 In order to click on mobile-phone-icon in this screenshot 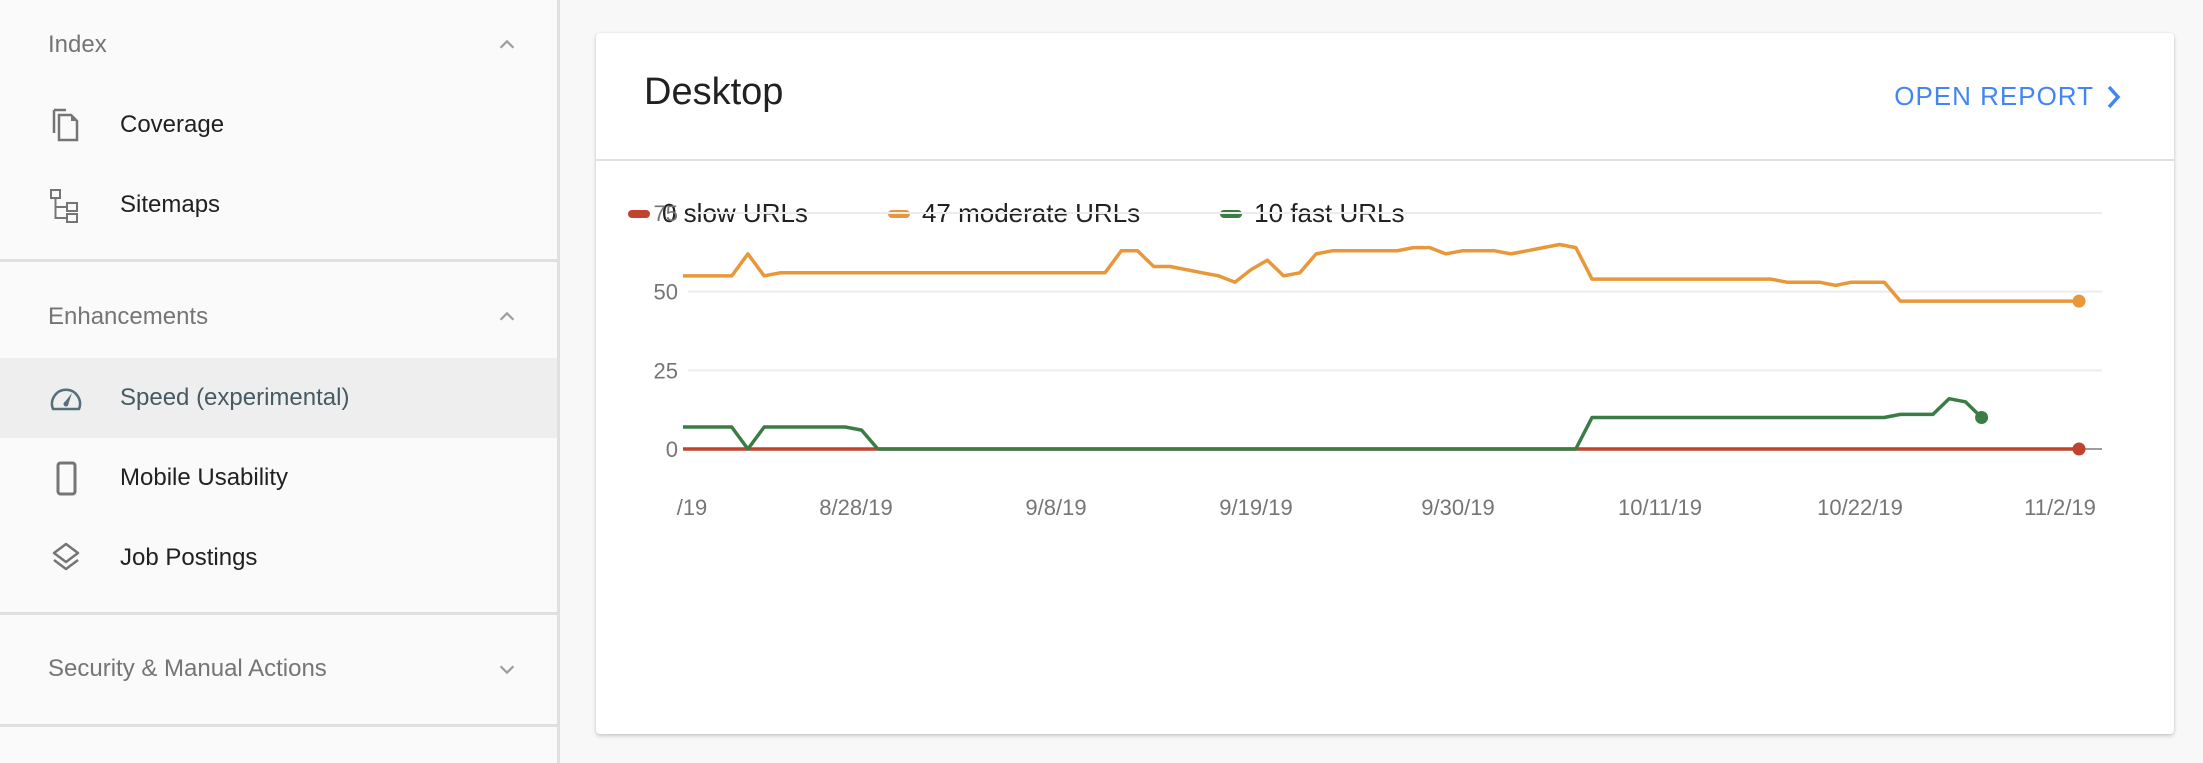, I will do `click(66, 478)`.